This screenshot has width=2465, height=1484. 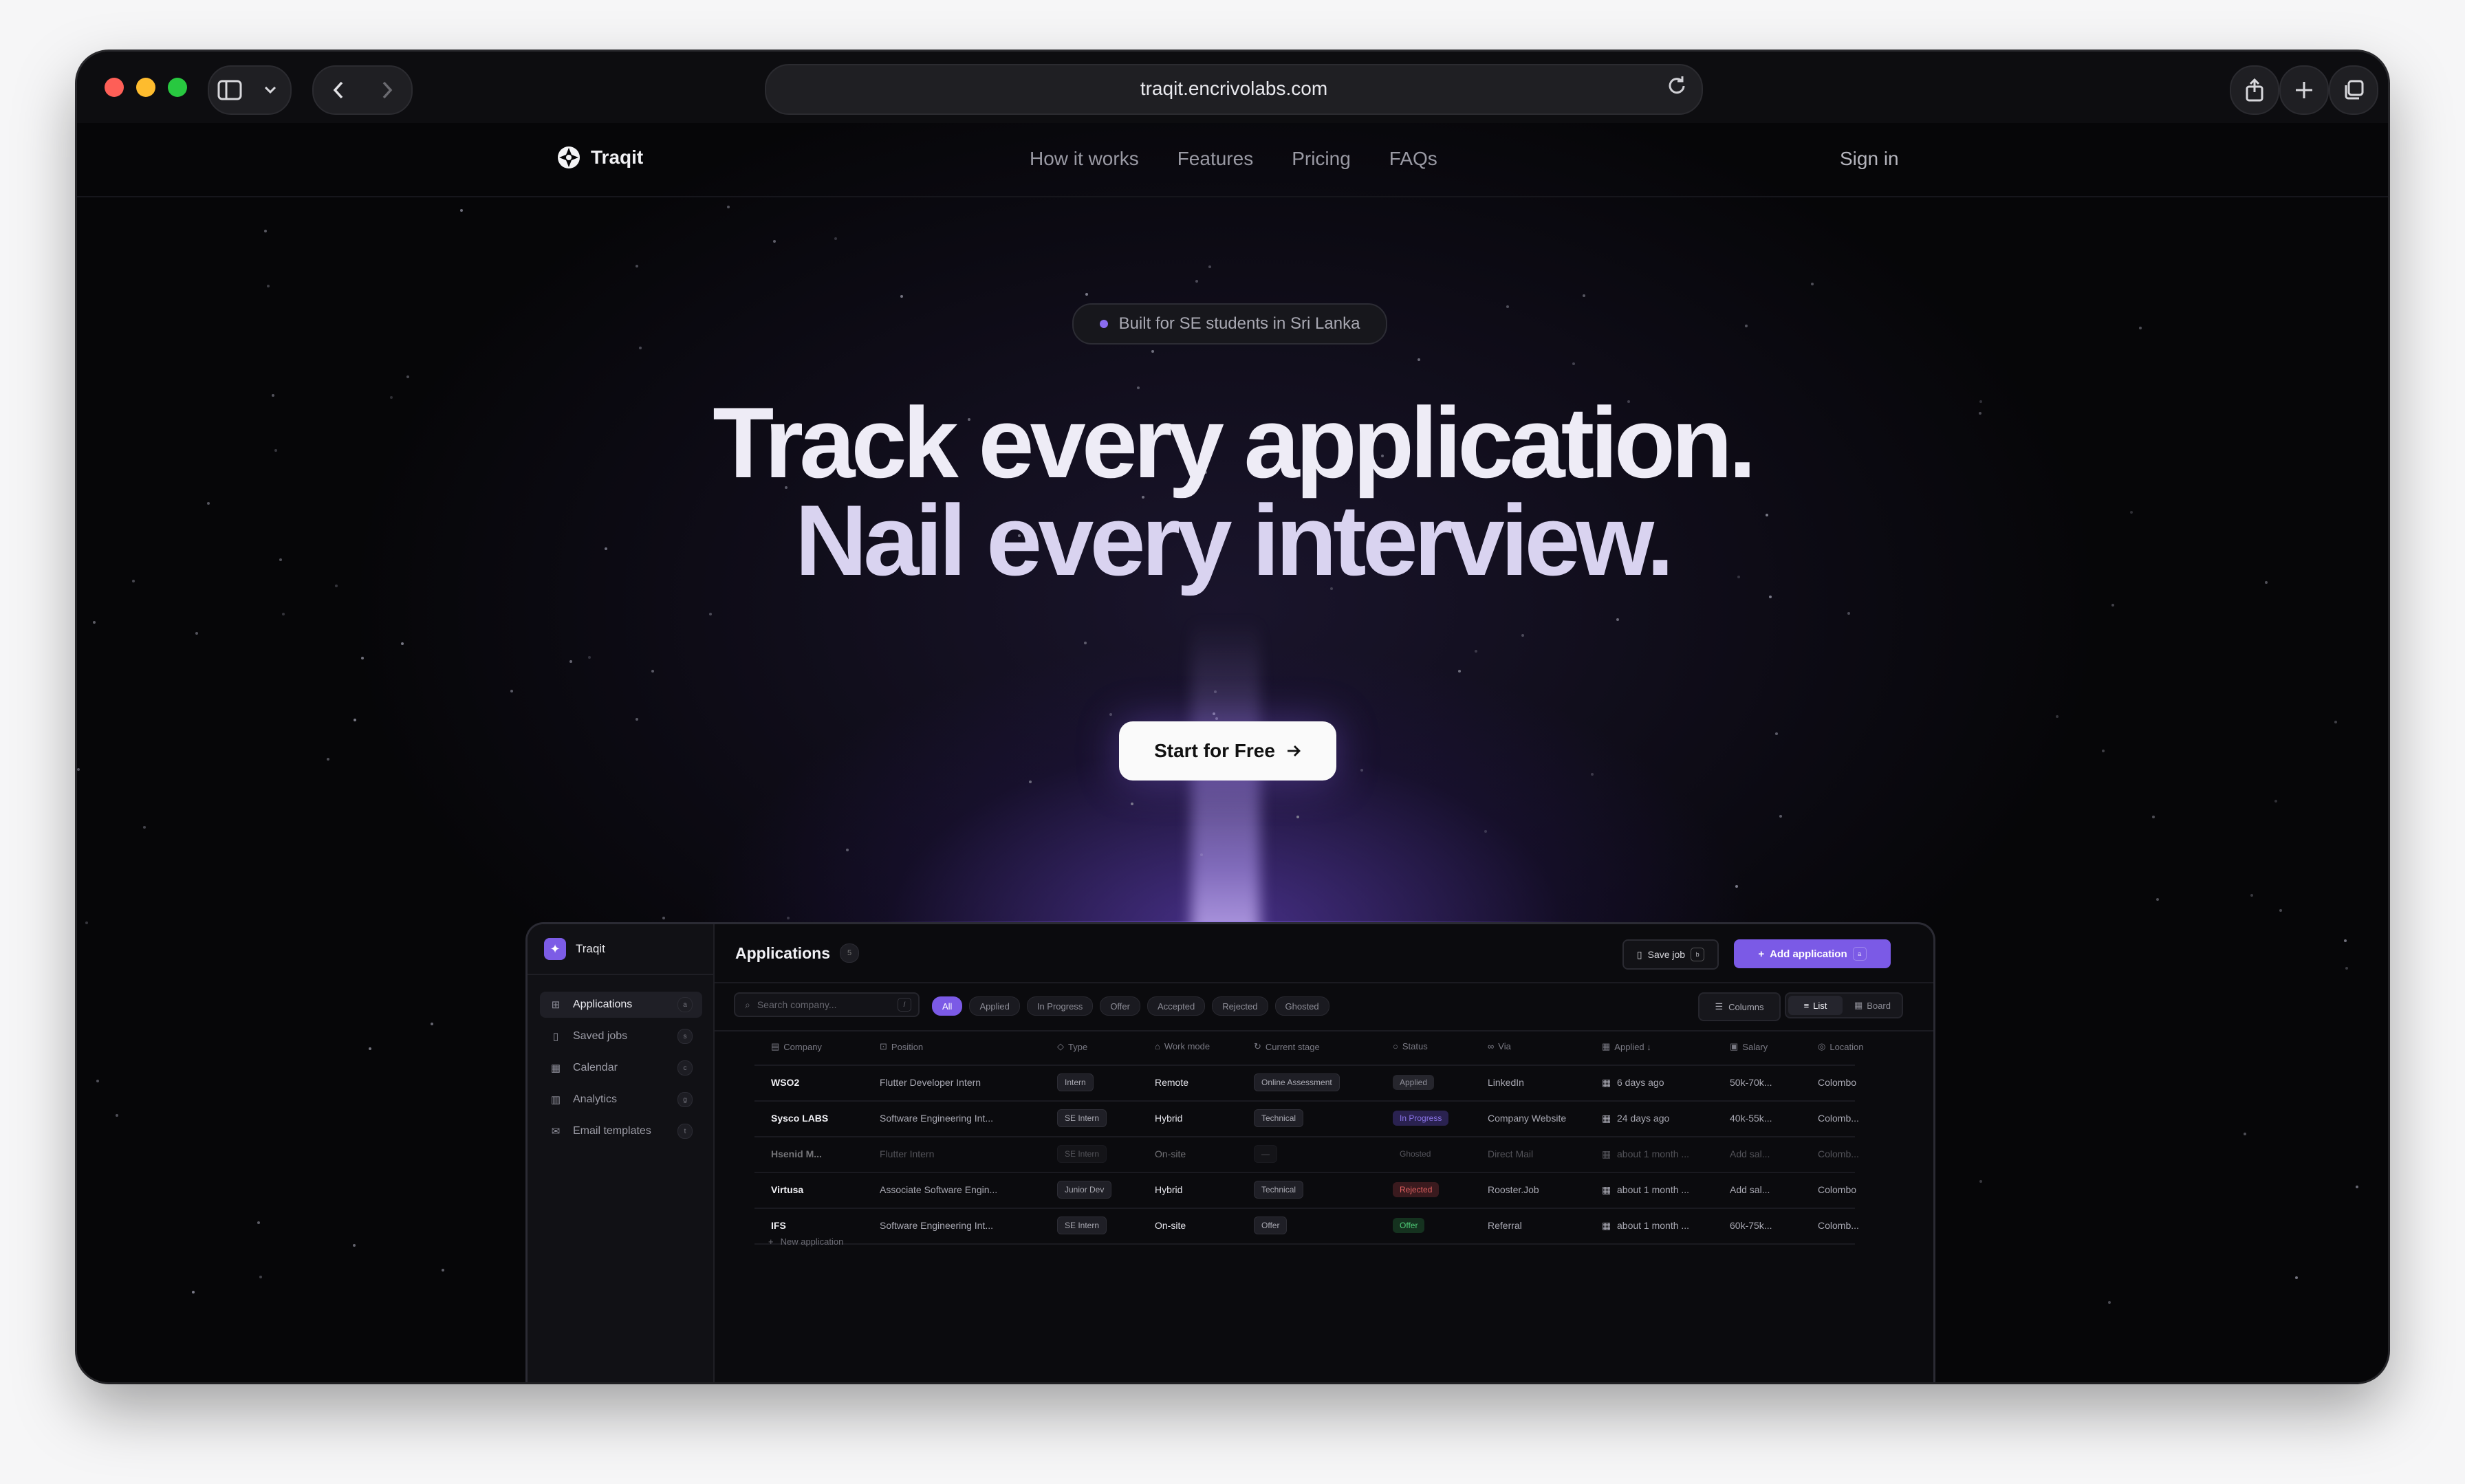 I want to click on sidebar-item-applications: ⊞ Applications a, so click(x=621, y=1005).